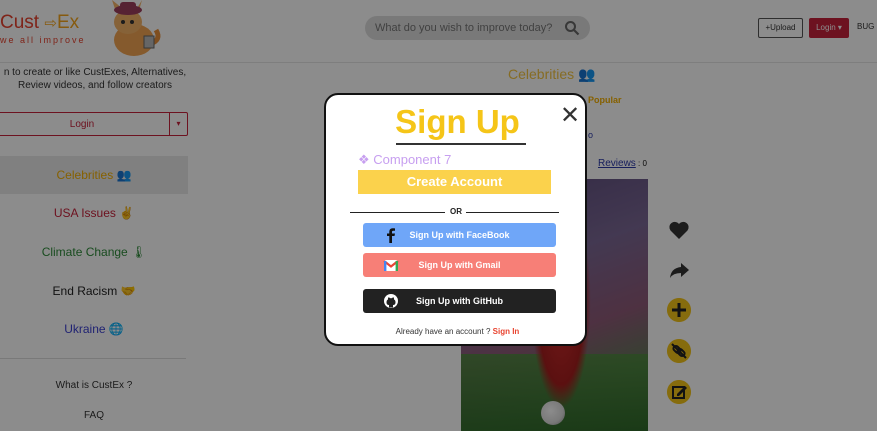  I want to click on have-account-label: Already have an account ?, so click(443, 331).